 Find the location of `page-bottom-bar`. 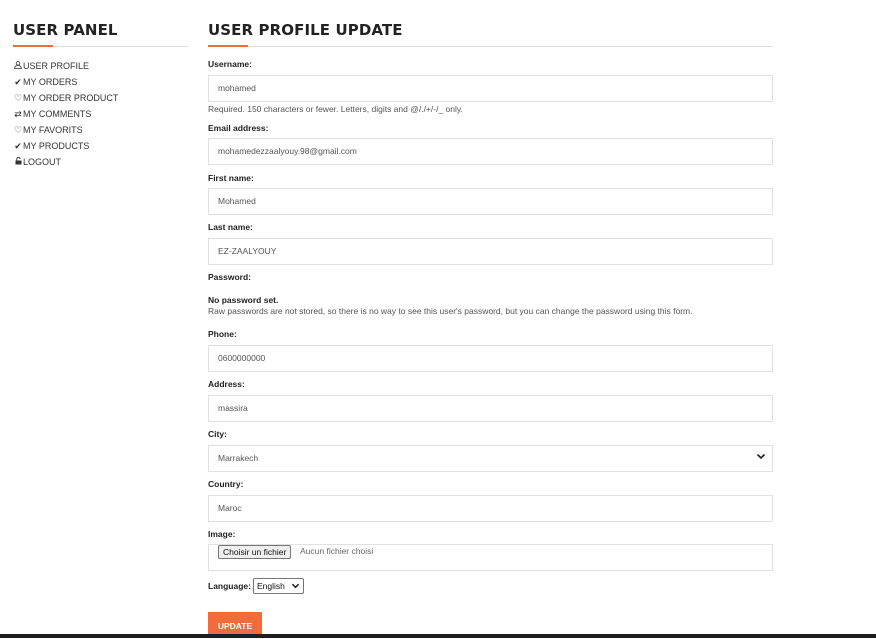

page-bottom-bar is located at coordinates (438, 636).